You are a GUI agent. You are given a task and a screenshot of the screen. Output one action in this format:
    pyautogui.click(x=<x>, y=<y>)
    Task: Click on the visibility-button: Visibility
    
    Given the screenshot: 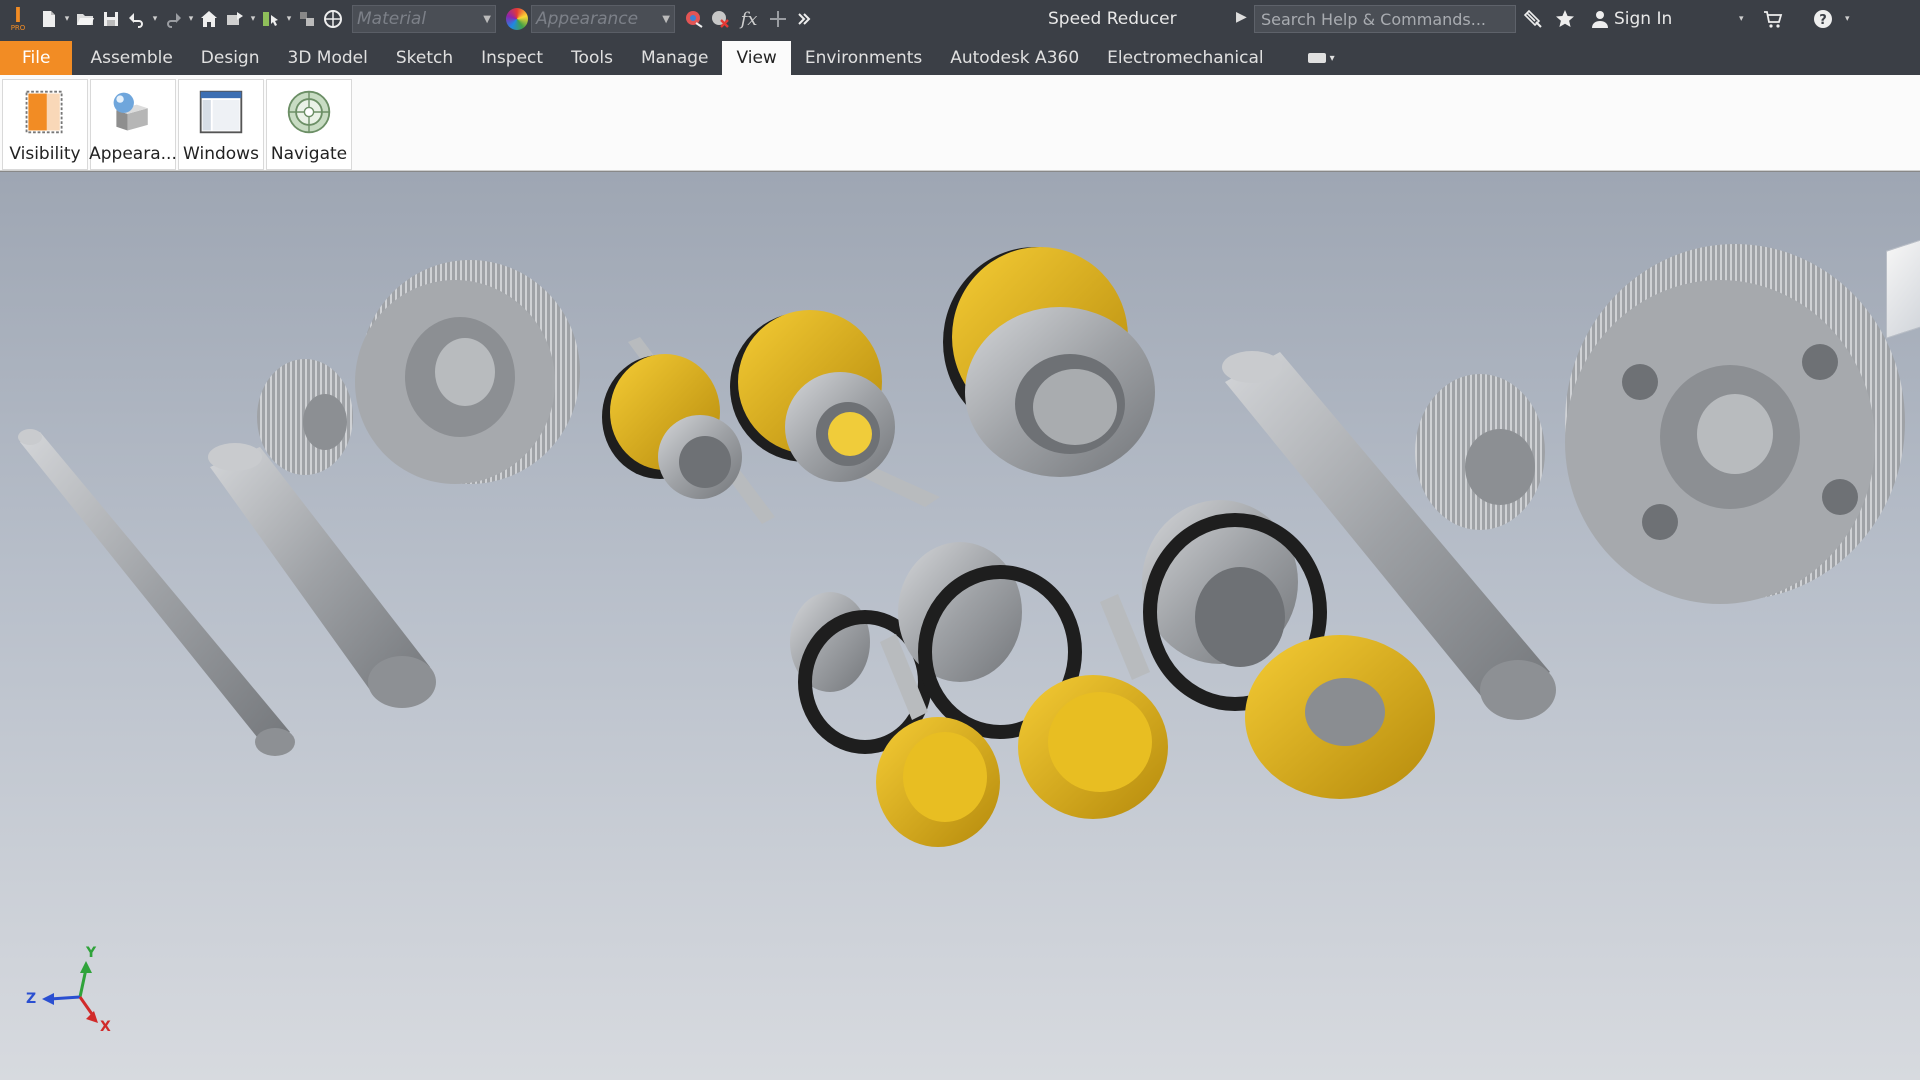 What is the action you would take?
    pyautogui.click(x=45, y=124)
    